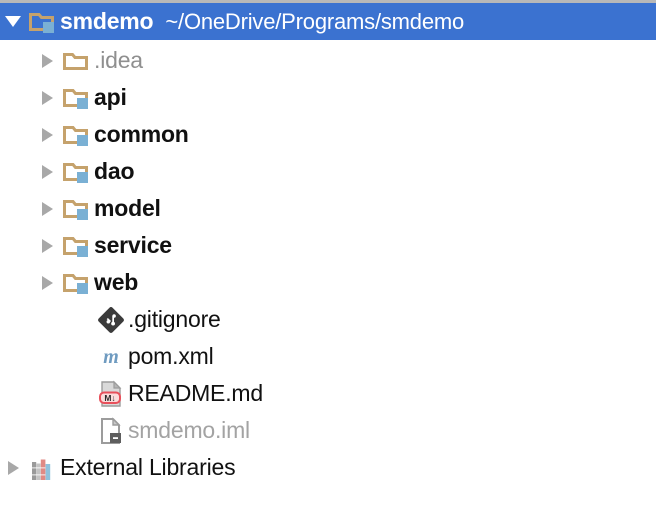  What do you see at coordinates (189, 430) in the screenshot?
I see `tree-item-label: smdemo.iml` at bounding box center [189, 430].